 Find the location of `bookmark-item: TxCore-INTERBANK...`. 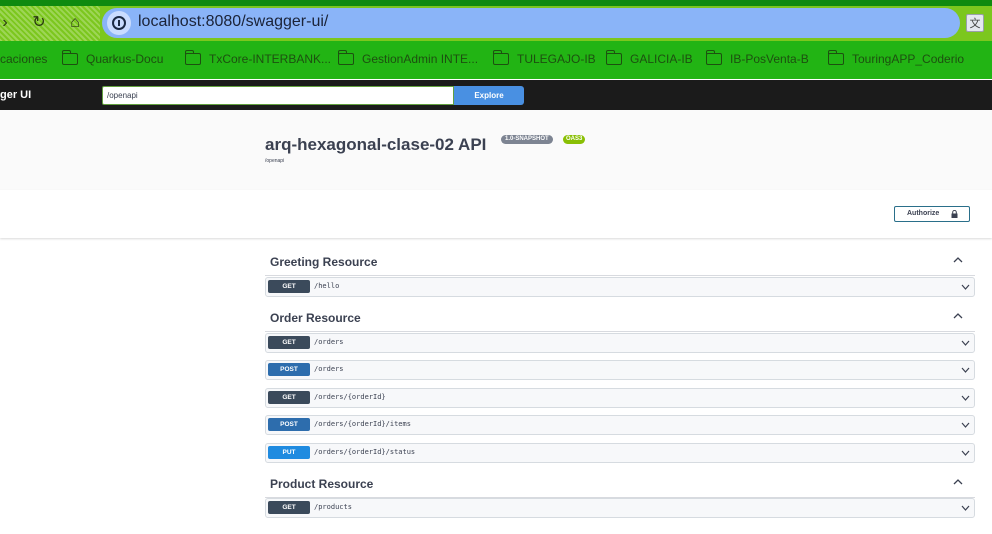

bookmark-item: TxCore-INTERBANK... is located at coordinates (257, 58).